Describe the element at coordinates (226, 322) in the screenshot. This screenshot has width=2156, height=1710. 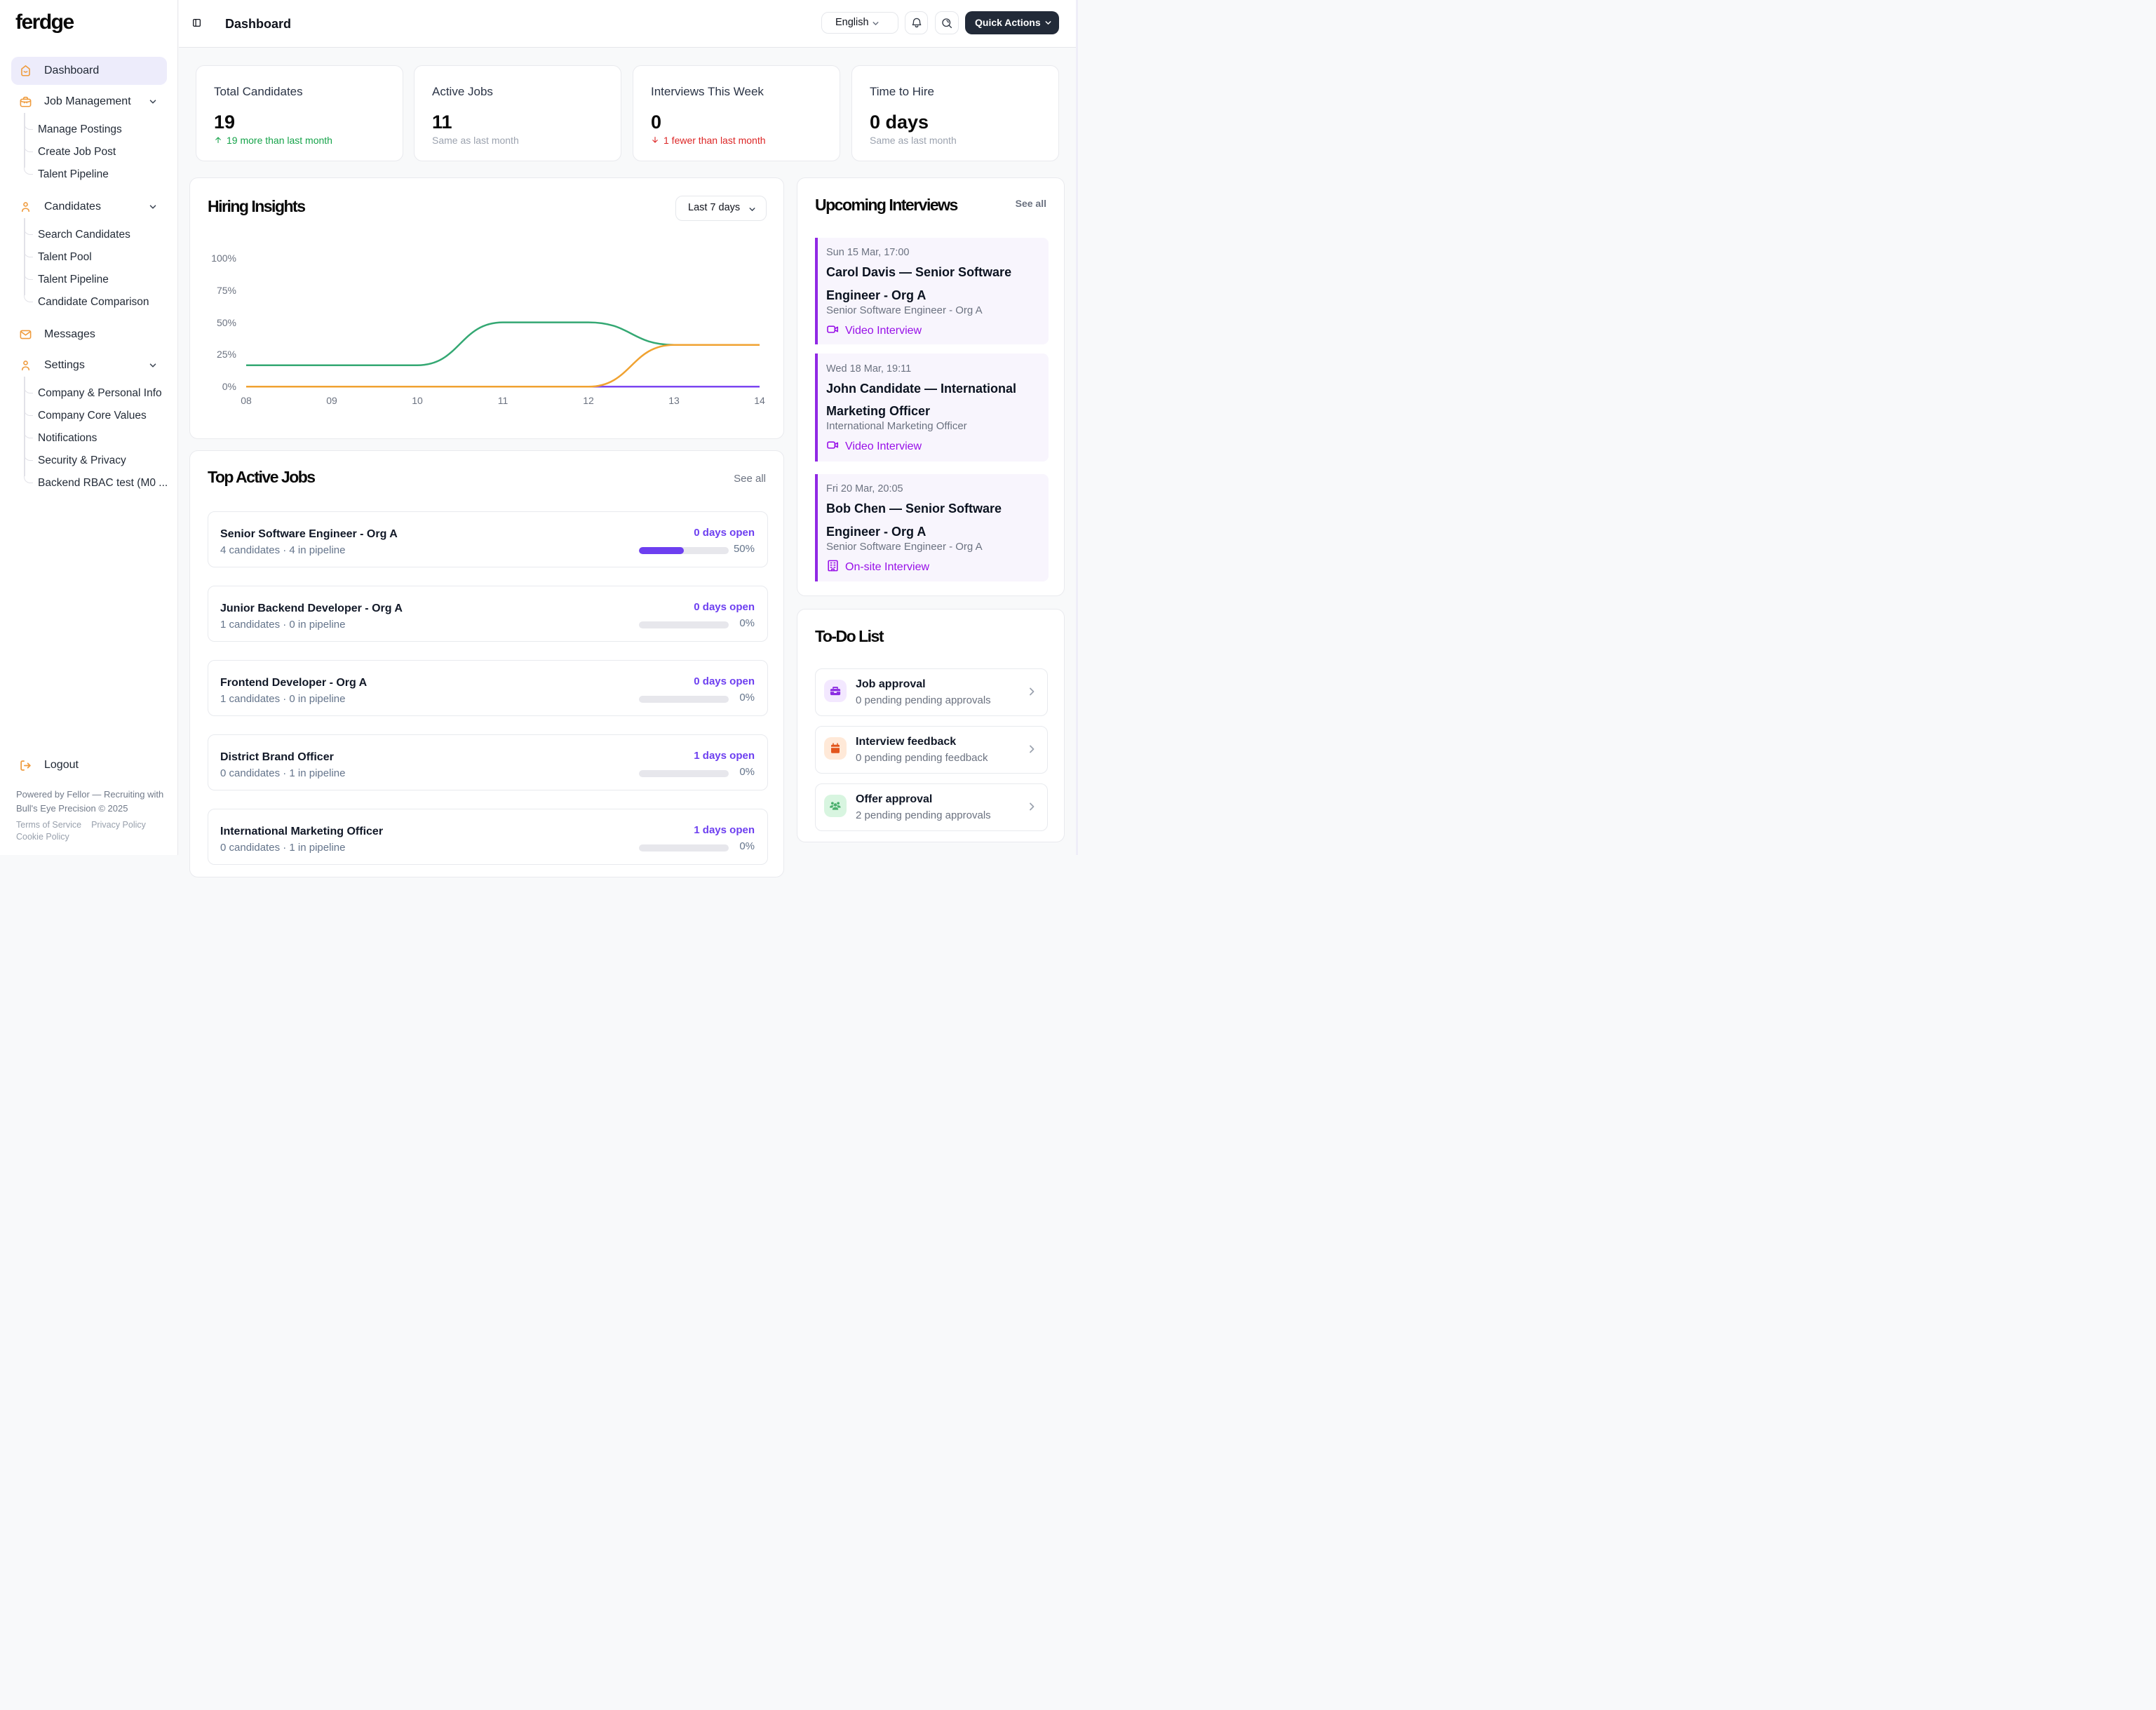
I see `svg-text: 50%` at that location.